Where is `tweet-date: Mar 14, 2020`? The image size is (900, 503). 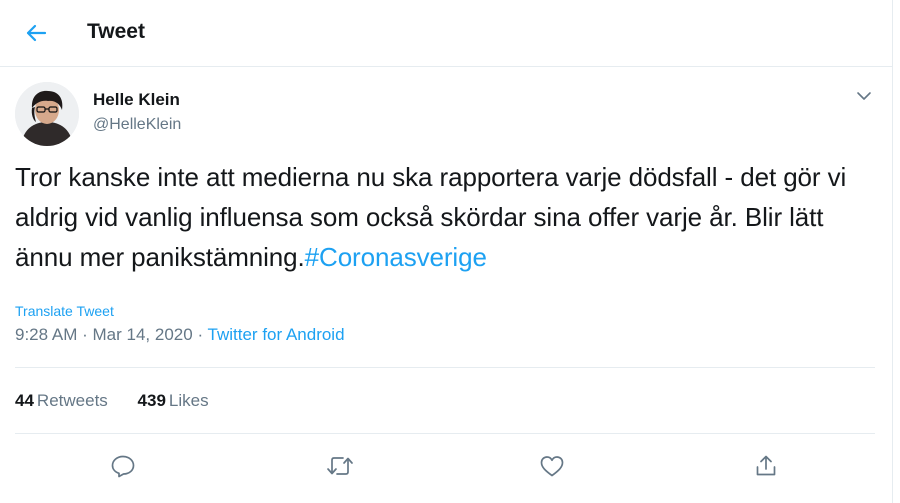 tweet-date: Mar 14, 2020 is located at coordinates (143, 334).